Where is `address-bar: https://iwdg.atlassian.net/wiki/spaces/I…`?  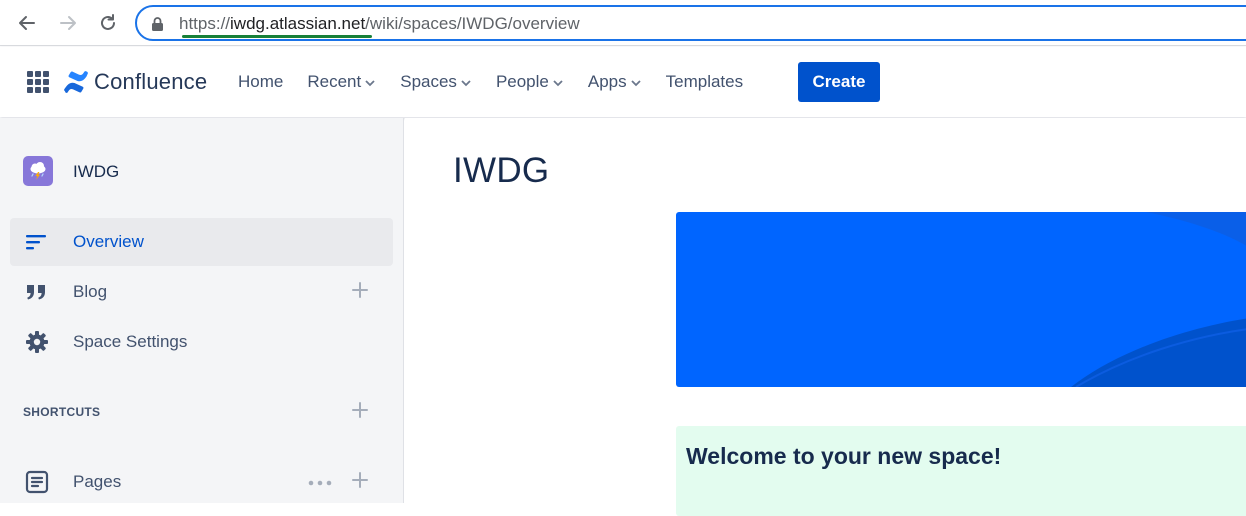 address-bar: https://iwdg.atlassian.net/wiki/spaces/I… is located at coordinates (690, 23).